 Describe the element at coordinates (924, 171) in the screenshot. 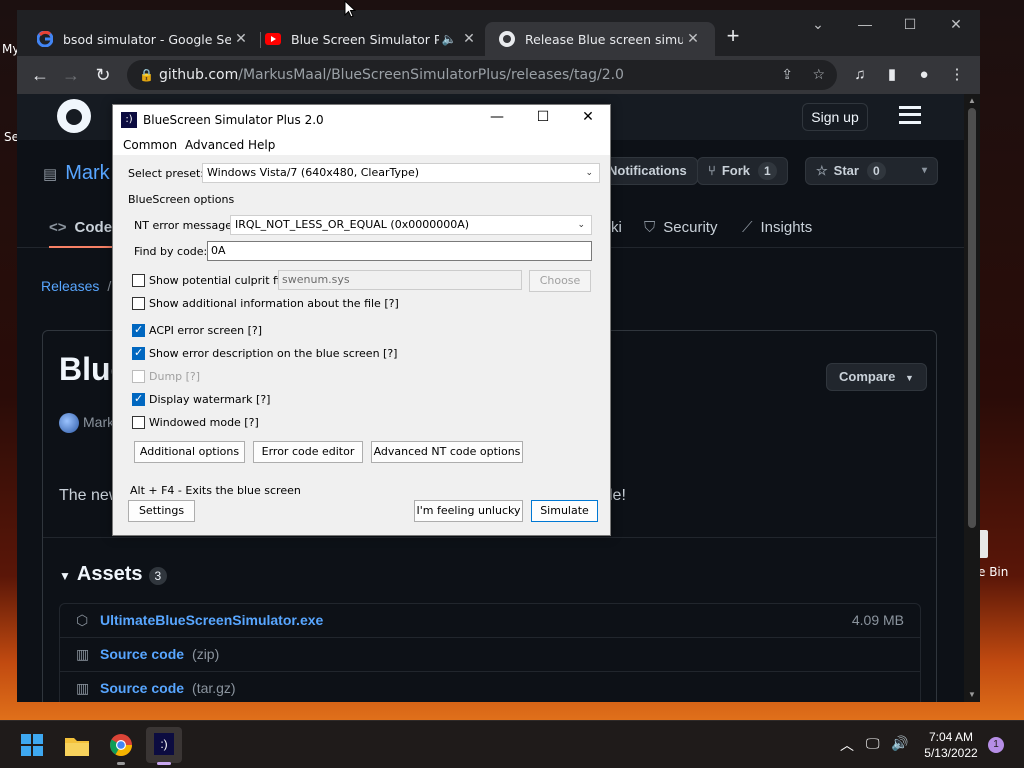

I see `star-dropdown-icon: ▾` at that location.